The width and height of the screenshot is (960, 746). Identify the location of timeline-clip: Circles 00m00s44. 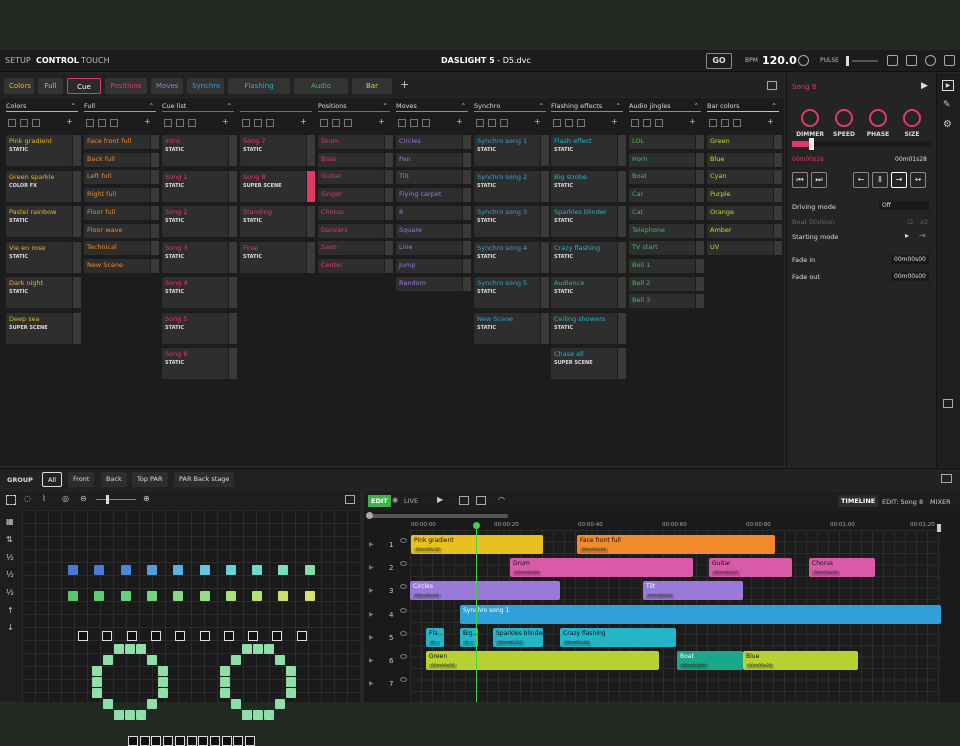
(485, 591).